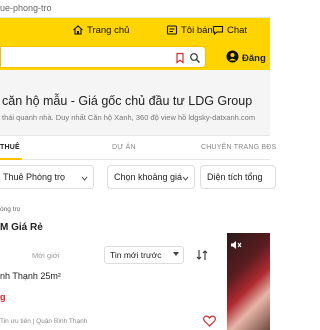  I want to click on filter-price-label: Chọn khoảng giá, so click(148, 177).